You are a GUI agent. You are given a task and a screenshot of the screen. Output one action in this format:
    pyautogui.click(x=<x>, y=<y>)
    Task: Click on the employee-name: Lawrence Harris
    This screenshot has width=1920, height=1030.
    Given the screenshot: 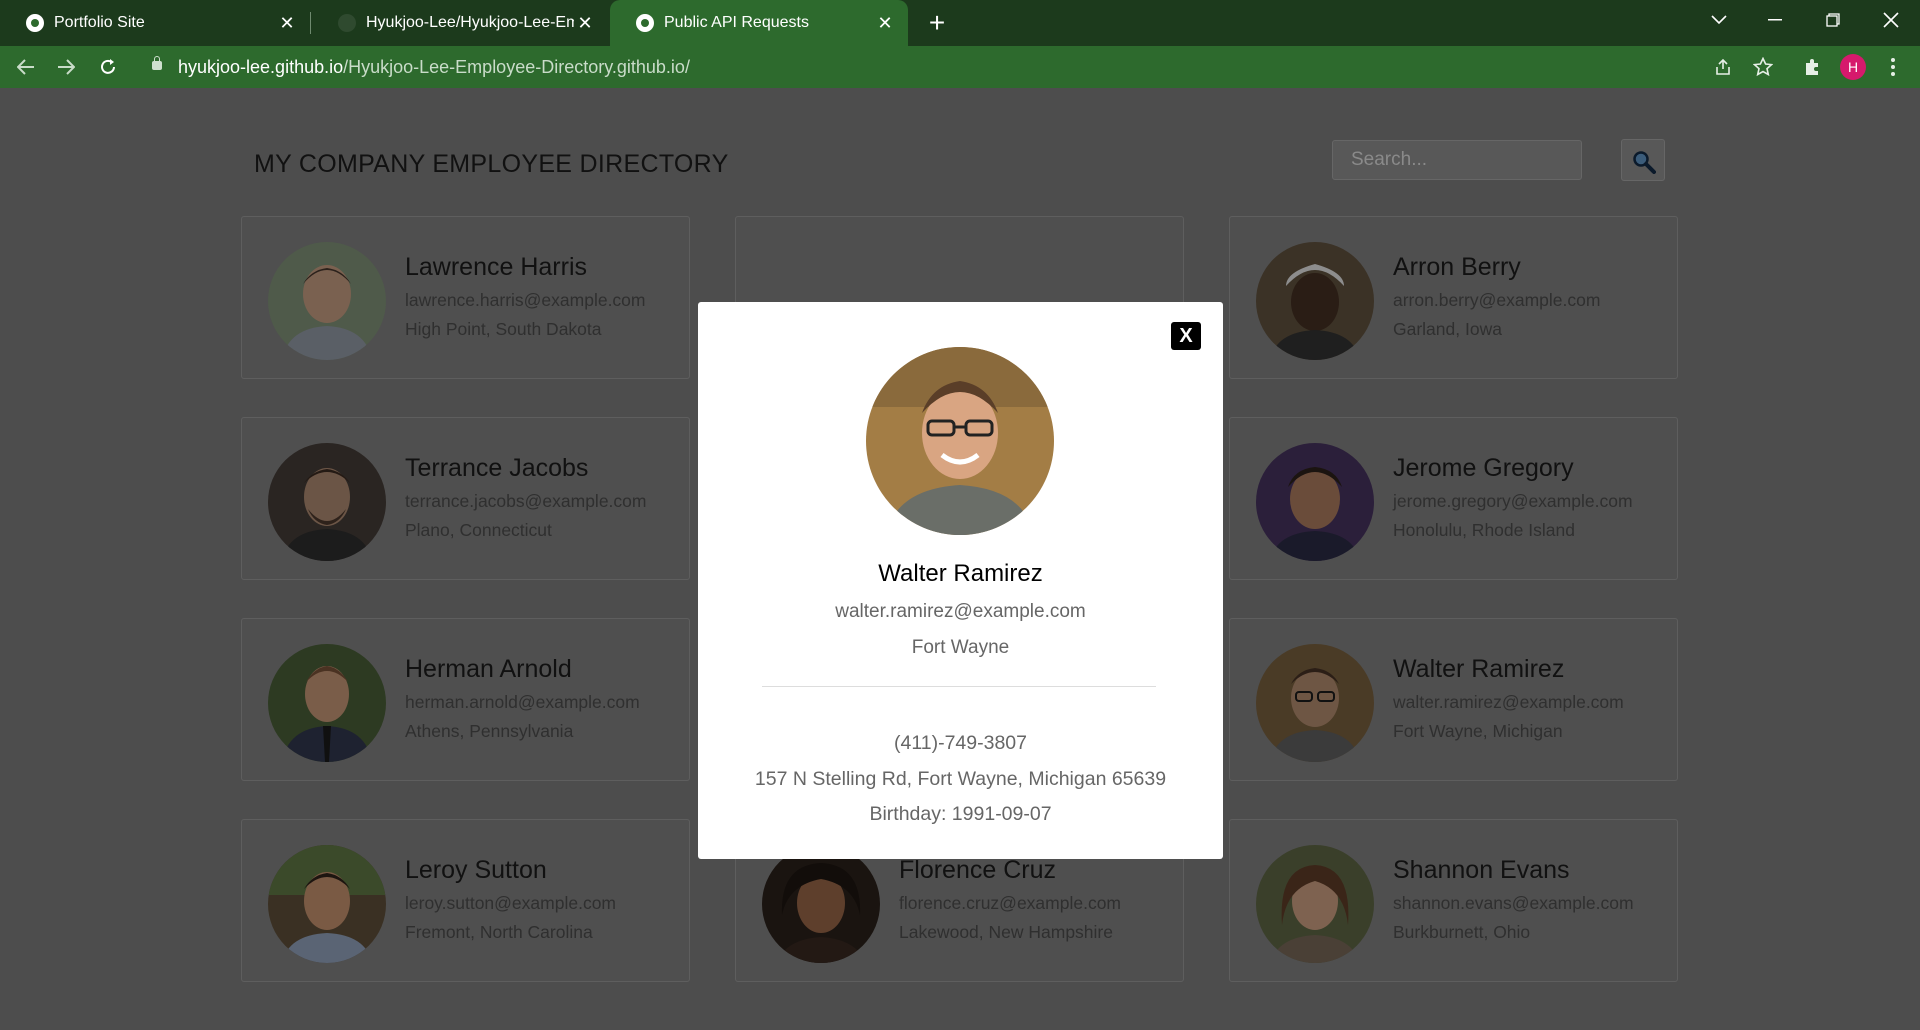 What is the action you would take?
    pyautogui.click(x=496, y=267)
    